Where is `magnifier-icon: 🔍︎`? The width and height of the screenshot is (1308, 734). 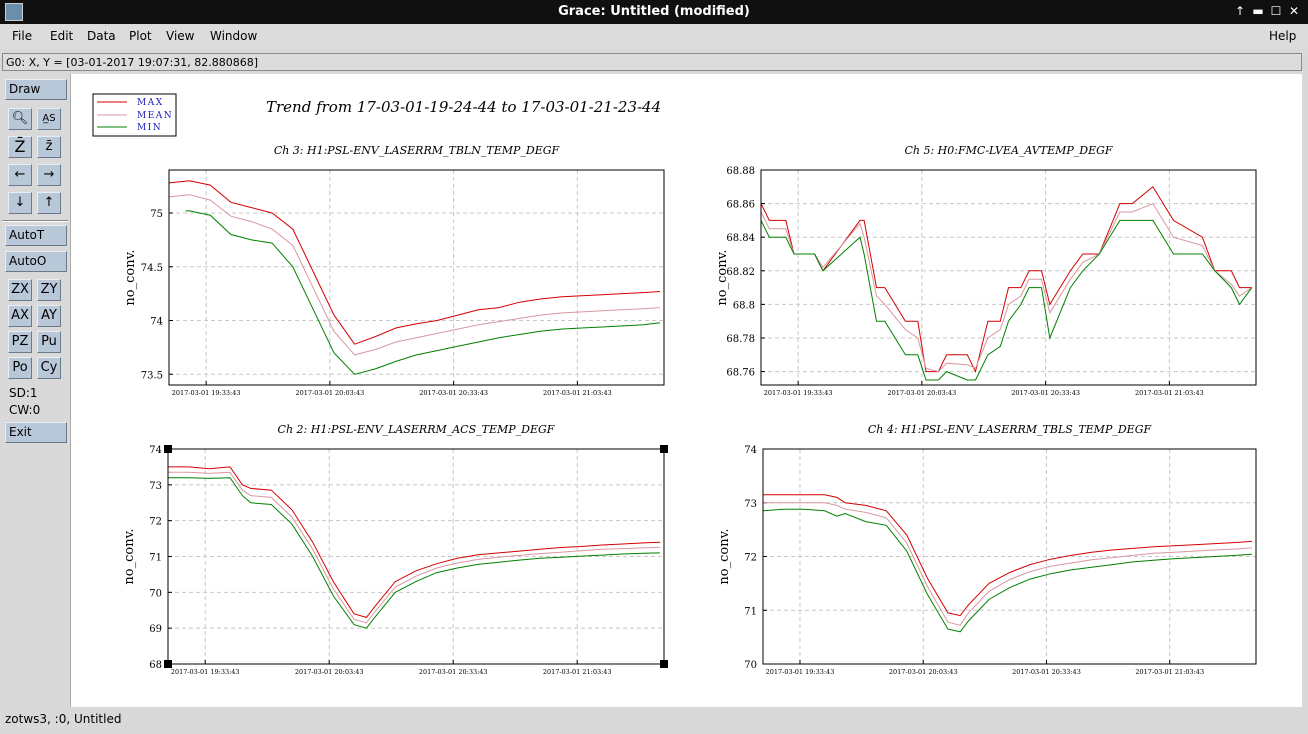 magnifier-icon: 🔍︎ is located at coordinates (20, 118).